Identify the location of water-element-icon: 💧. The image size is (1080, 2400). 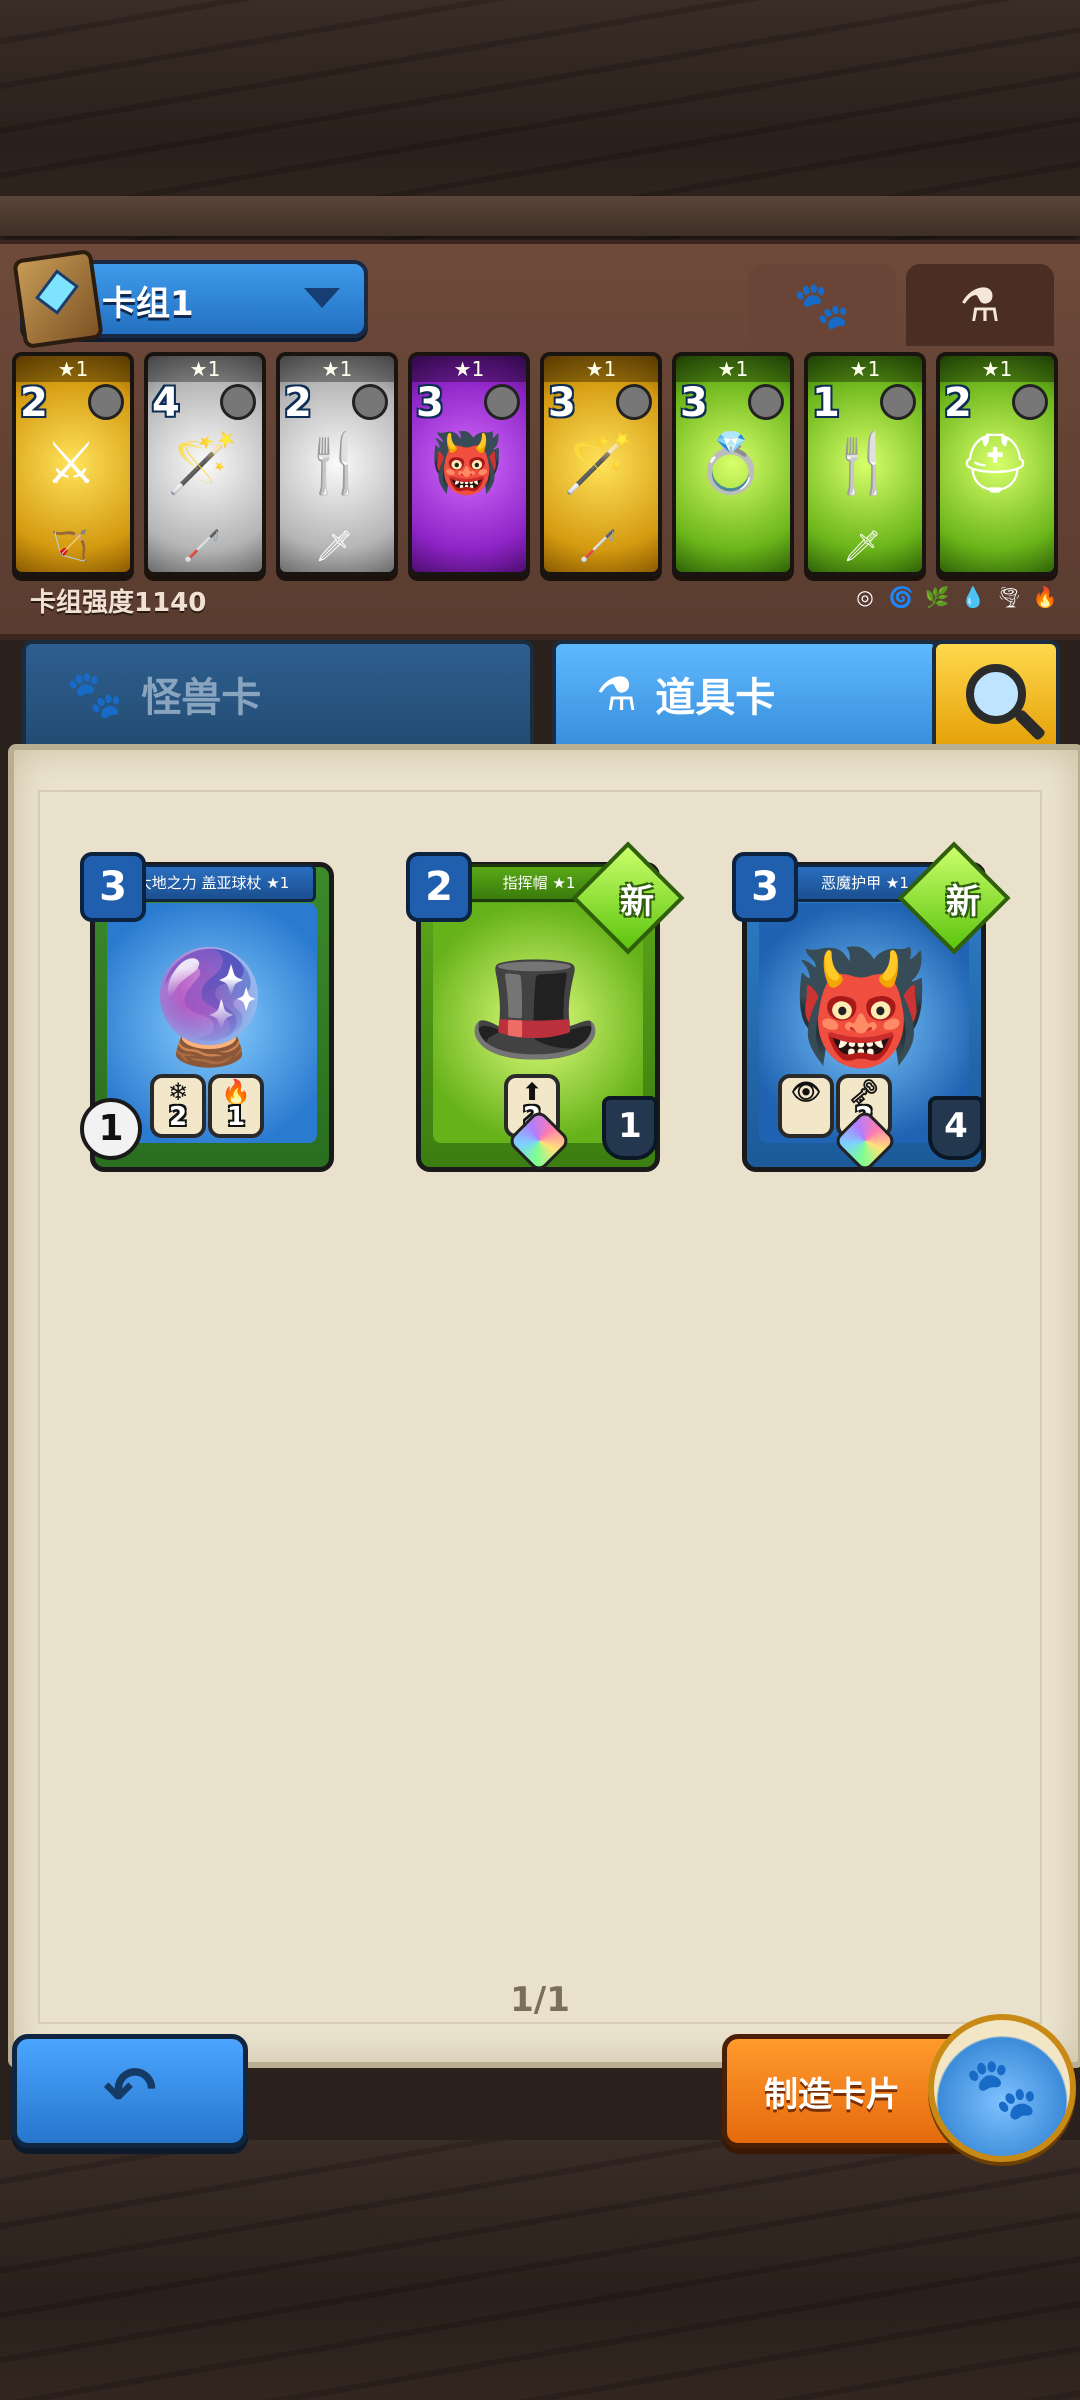
(973, 597).